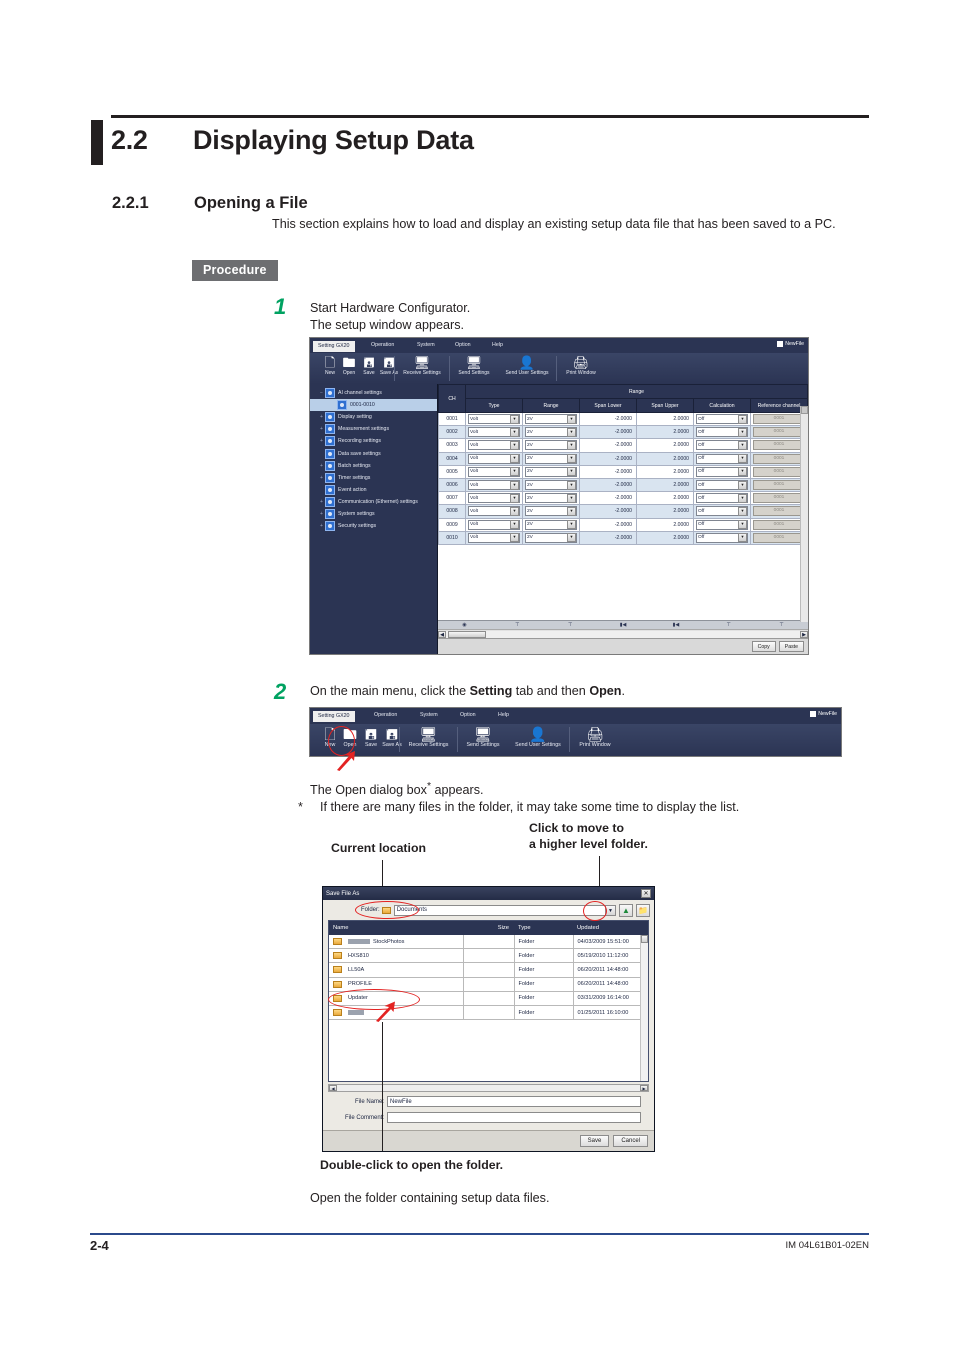  What do you see at coordinates (373, 490) in the screenshot?
I see `tree-item-8: Event action` at bounding box center [373, 490].